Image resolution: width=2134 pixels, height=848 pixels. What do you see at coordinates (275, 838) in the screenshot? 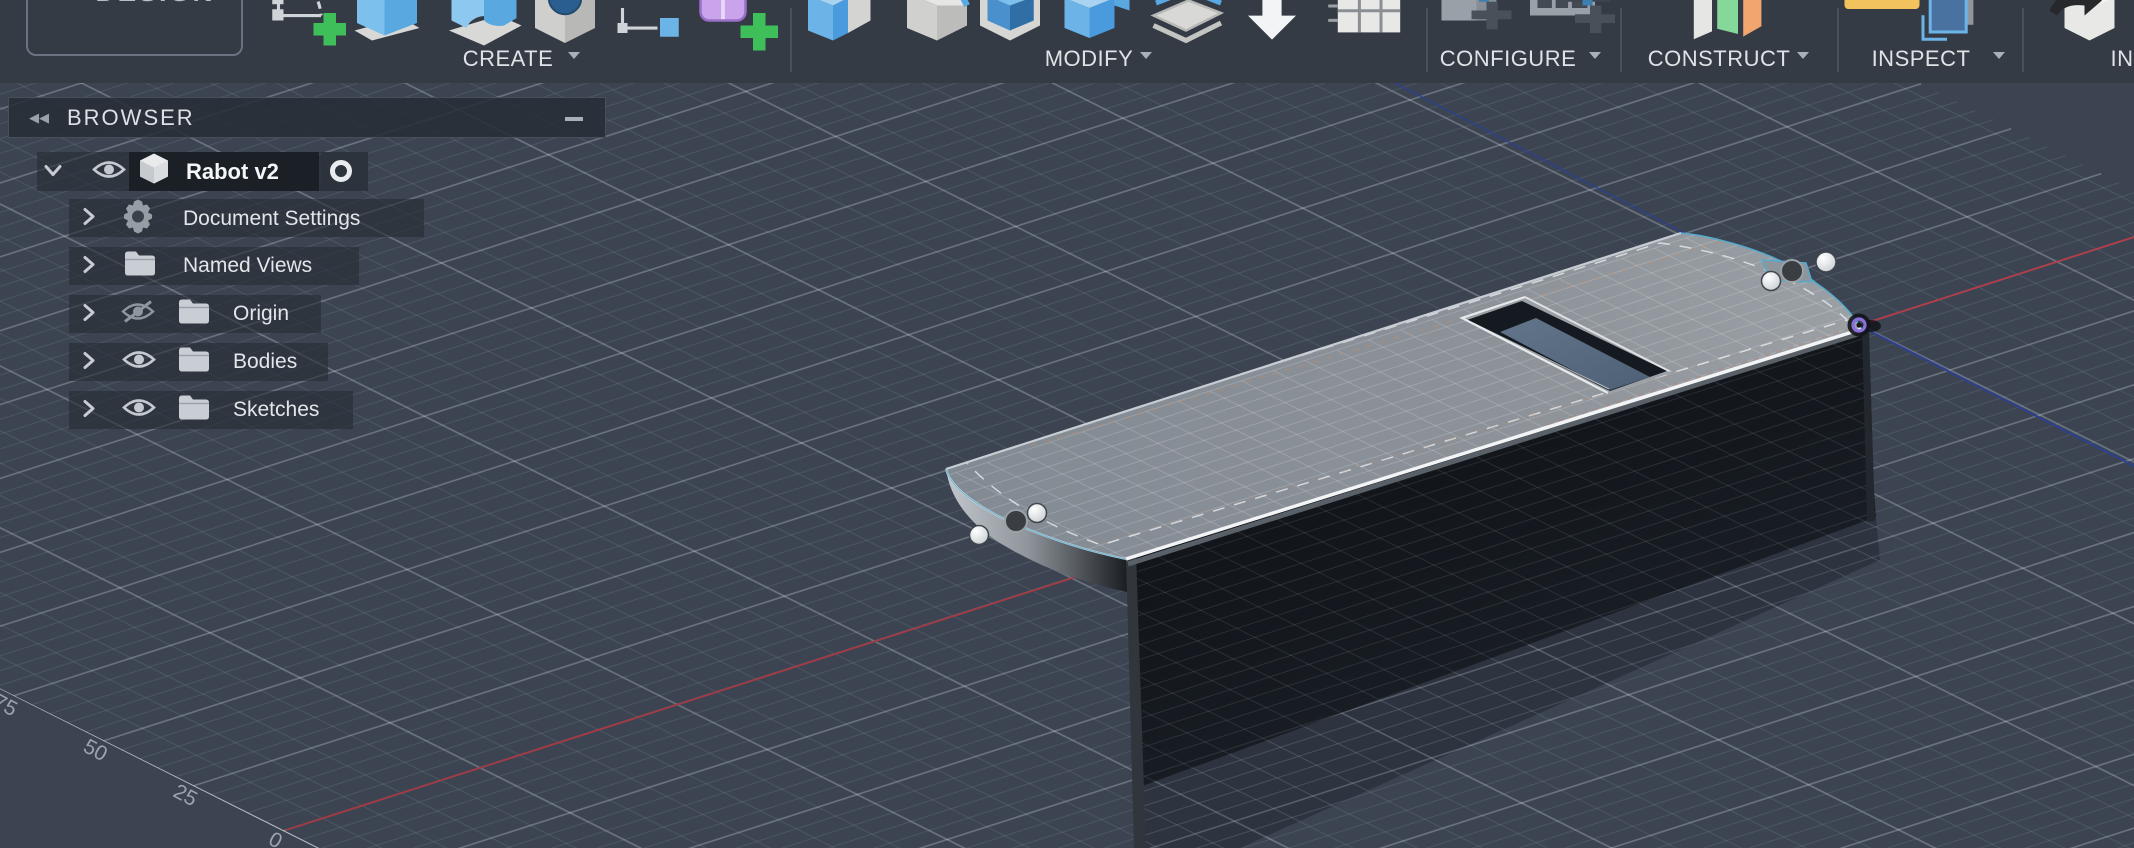
I see `svg-text: 0` at bounding box center [275, 838].